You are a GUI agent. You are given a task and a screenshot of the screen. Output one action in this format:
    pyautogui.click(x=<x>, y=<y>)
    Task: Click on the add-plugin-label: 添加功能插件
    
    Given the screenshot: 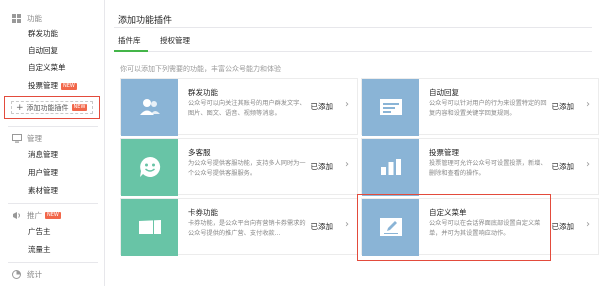 What is the action you would take?
    pyautogui.click(x=47, y=107)
    